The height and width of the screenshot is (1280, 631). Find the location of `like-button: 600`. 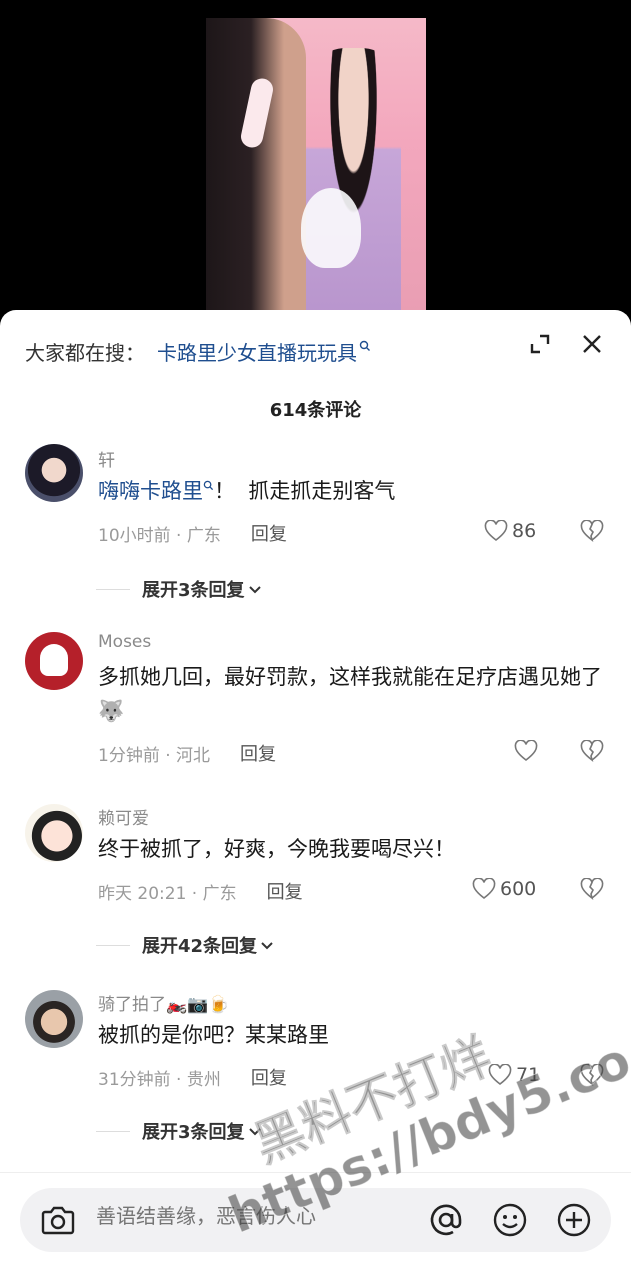

like-button: 600 is located at coordinates (504, 889).